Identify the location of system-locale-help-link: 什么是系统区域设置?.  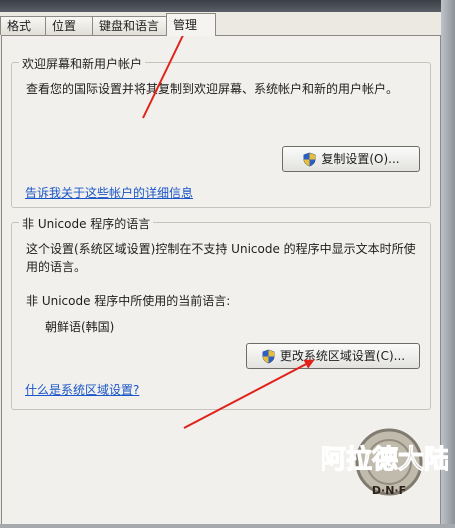
(82, 389).